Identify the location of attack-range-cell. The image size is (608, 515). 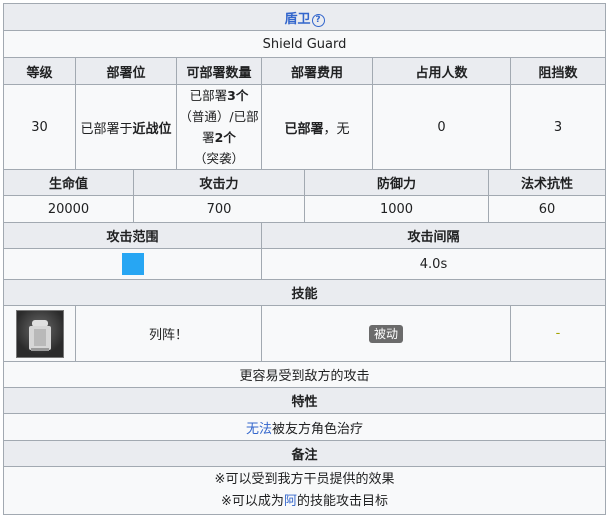
(132, 264).